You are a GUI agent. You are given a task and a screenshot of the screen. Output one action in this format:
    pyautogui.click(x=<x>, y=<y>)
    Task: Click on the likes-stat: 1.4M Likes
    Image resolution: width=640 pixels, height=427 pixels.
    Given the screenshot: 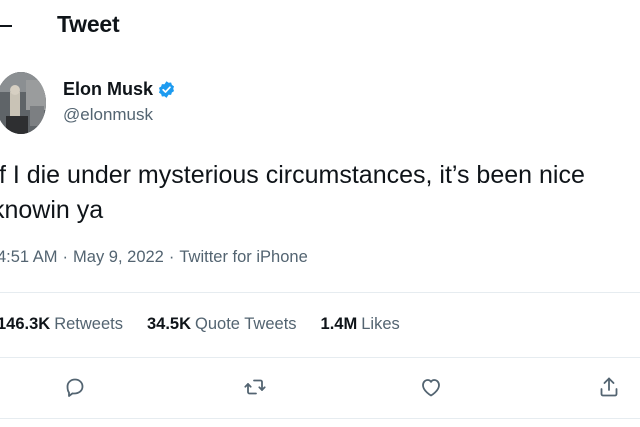 What is the action you would take?
    pyautogui.click(x=360, y=324)
    